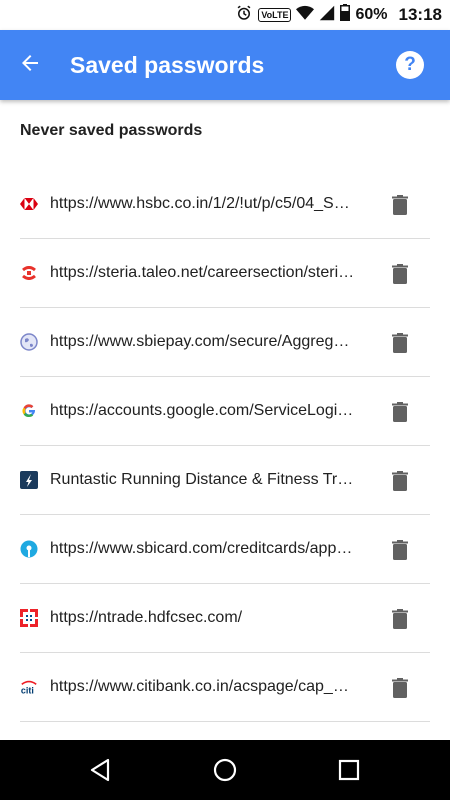  I want to click on google-favicon-icon, so click(29, 411).